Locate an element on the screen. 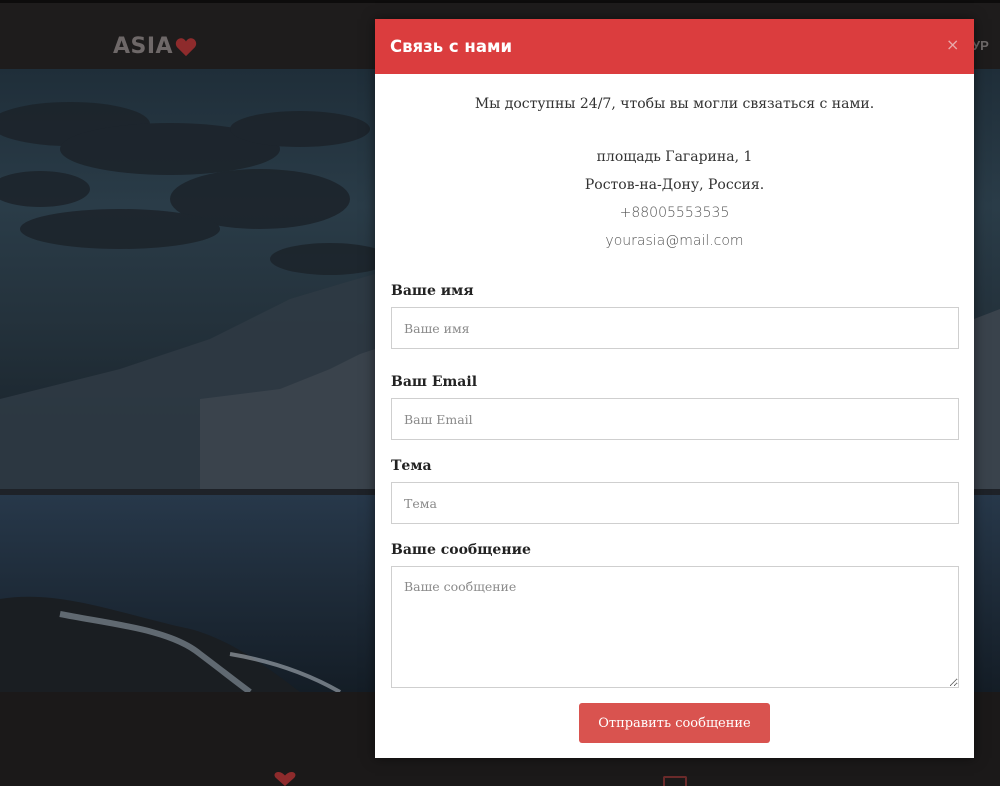 Image resolution: width=1000 pixels, height=786 pixels. logo-text: ASIA is located at coordinates (143, 46).